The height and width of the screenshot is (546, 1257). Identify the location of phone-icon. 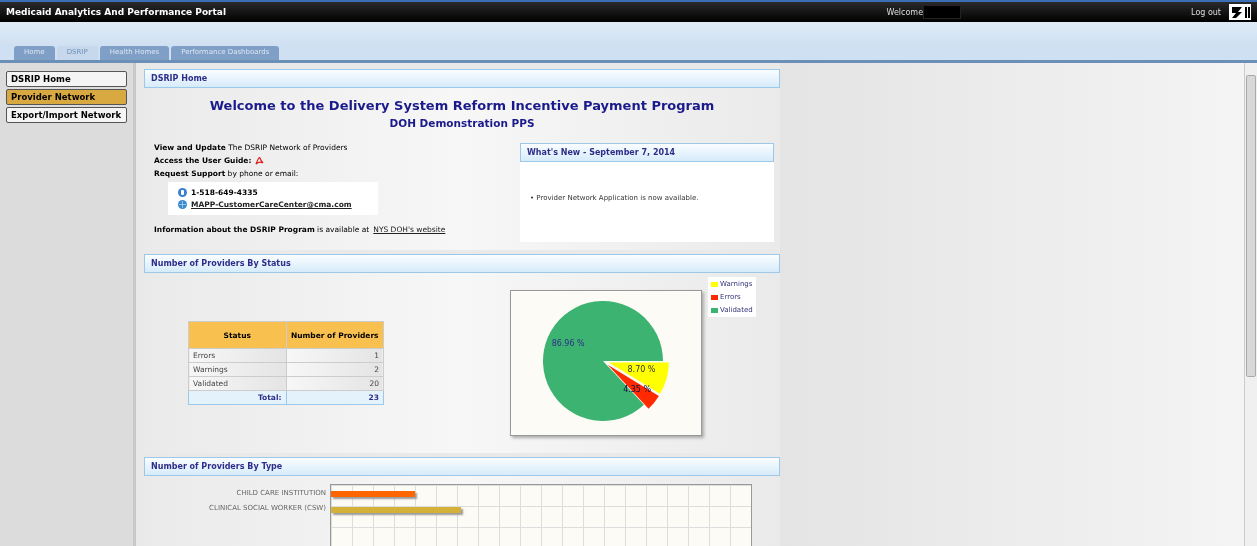
(182, 192).